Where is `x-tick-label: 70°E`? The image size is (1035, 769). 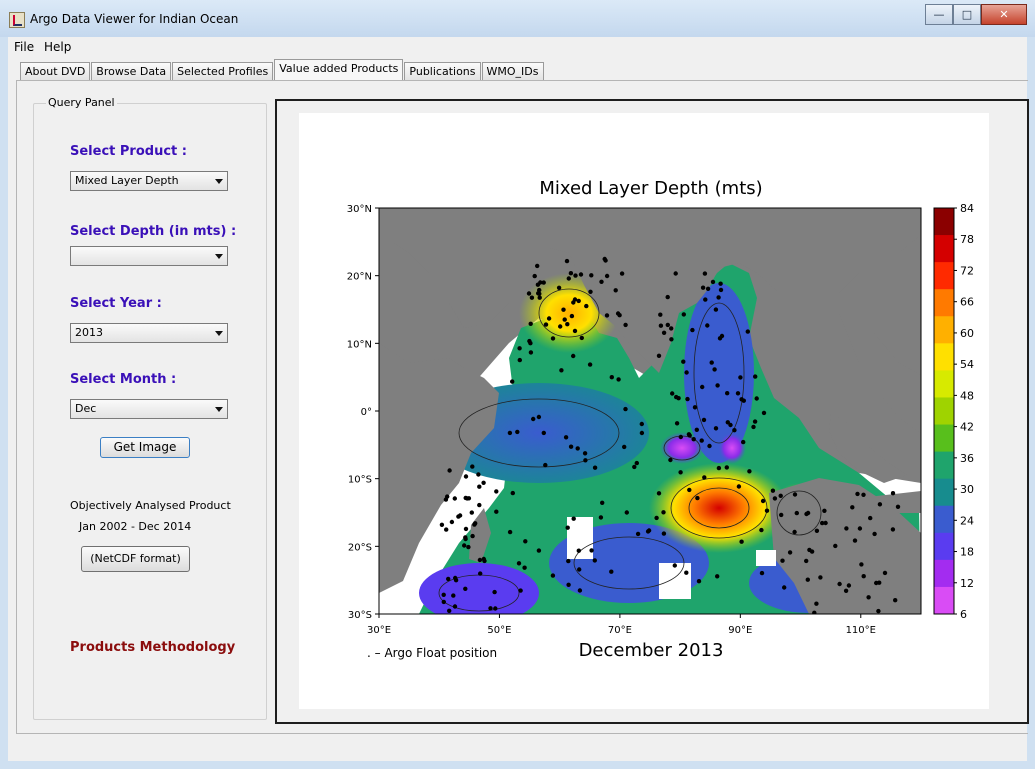 x-tick-label: 70°E is located at coordinates (620, 630).